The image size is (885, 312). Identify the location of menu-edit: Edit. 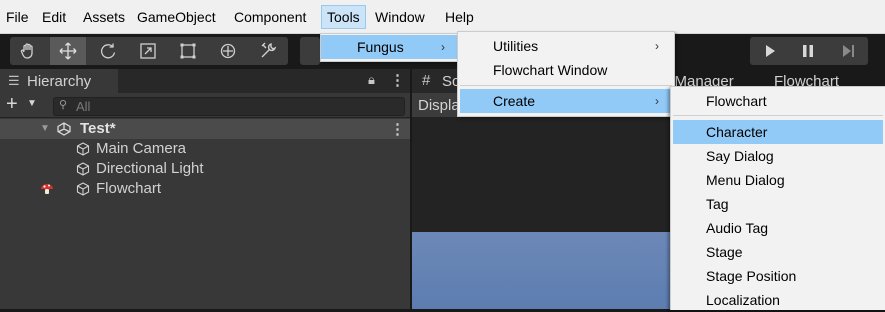
(54, 17).